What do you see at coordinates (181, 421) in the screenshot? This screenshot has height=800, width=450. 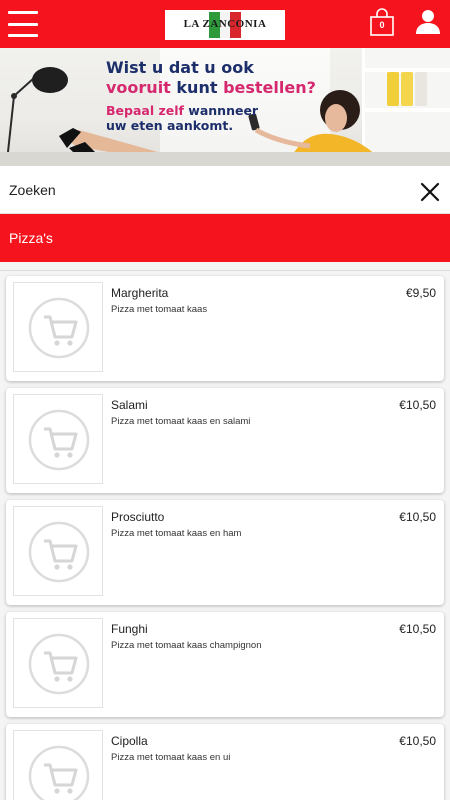 I see `product-description: Pizza met tomaat kaas en salami` at bounding box center [181, 421].